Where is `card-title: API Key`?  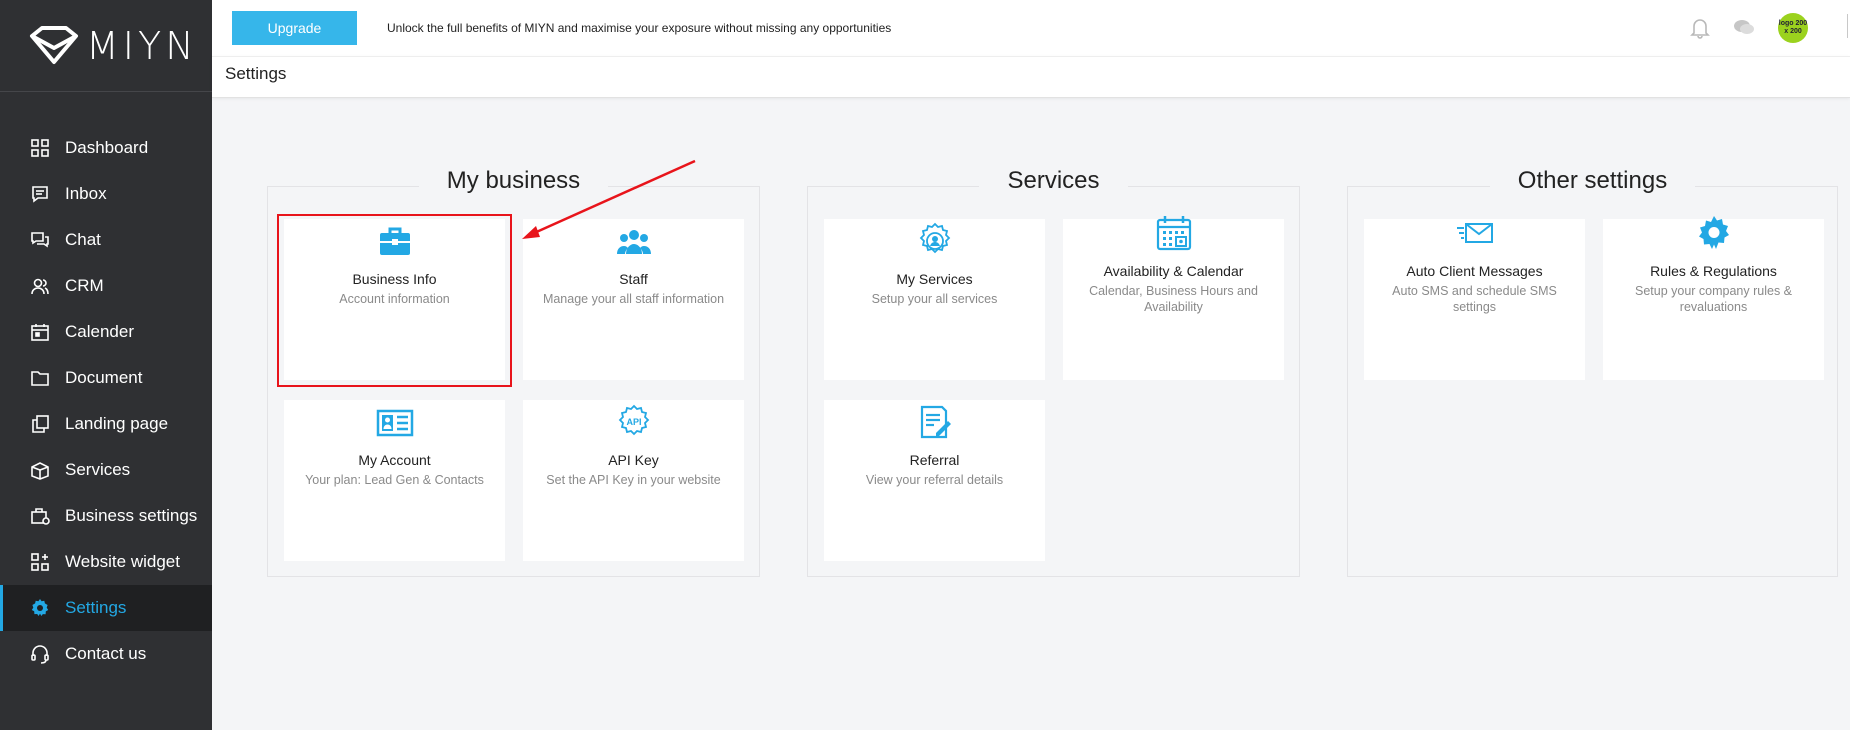 card-title: API Key is located at coordinates (633, 460).